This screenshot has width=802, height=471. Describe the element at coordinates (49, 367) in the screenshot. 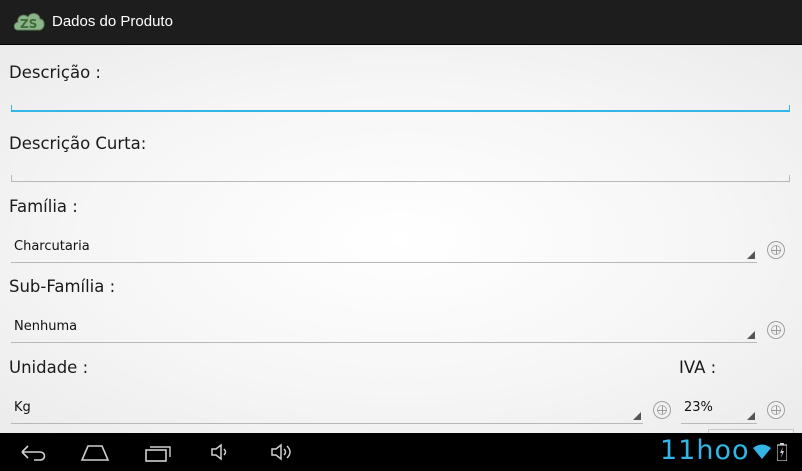

I see `unidade-label: Unidade :` at that location.